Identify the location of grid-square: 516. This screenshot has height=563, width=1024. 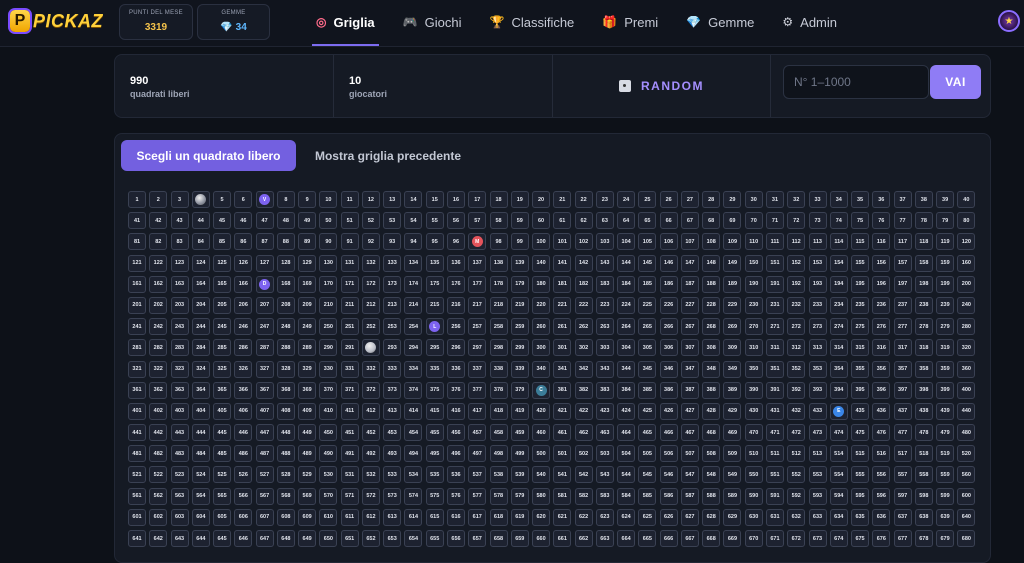
(881, 454).